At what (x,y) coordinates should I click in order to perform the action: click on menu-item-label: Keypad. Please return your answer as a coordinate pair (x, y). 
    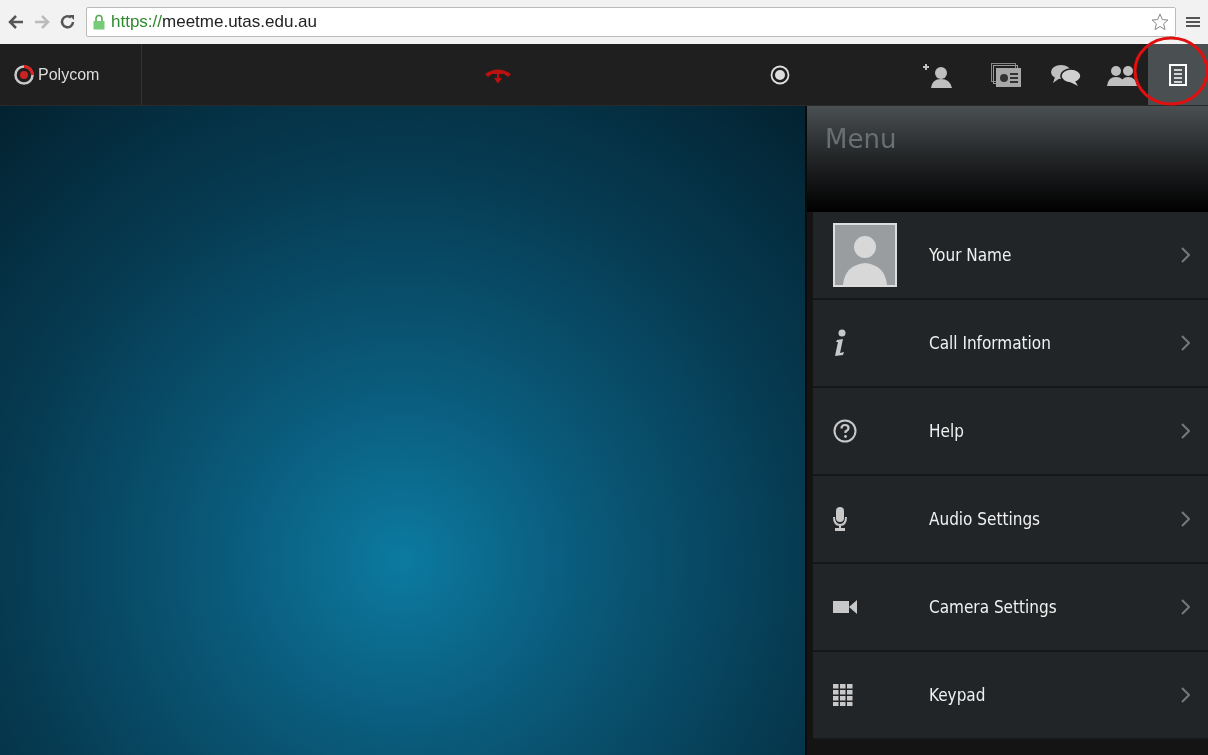
    Looking at the image, I should click on (958, 695).